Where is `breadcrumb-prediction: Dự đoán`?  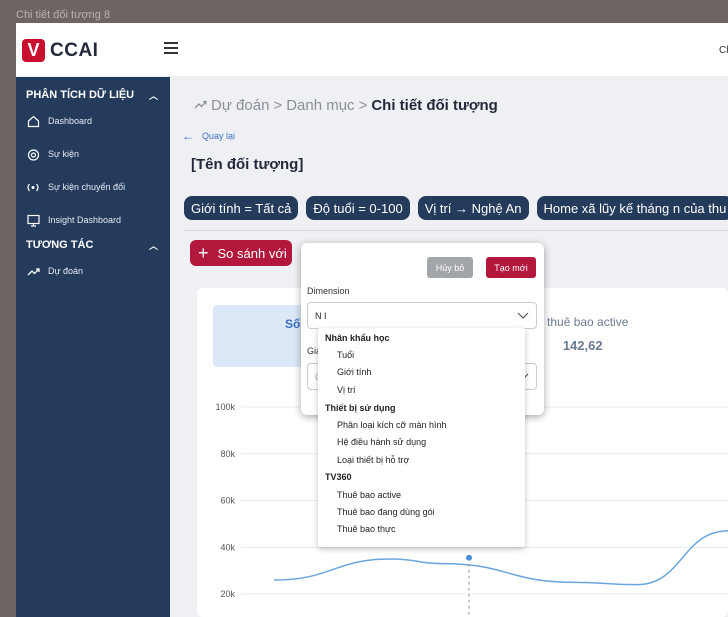 breadcrumb-prediction: Dự đoán is located at coordinates (240, 105).